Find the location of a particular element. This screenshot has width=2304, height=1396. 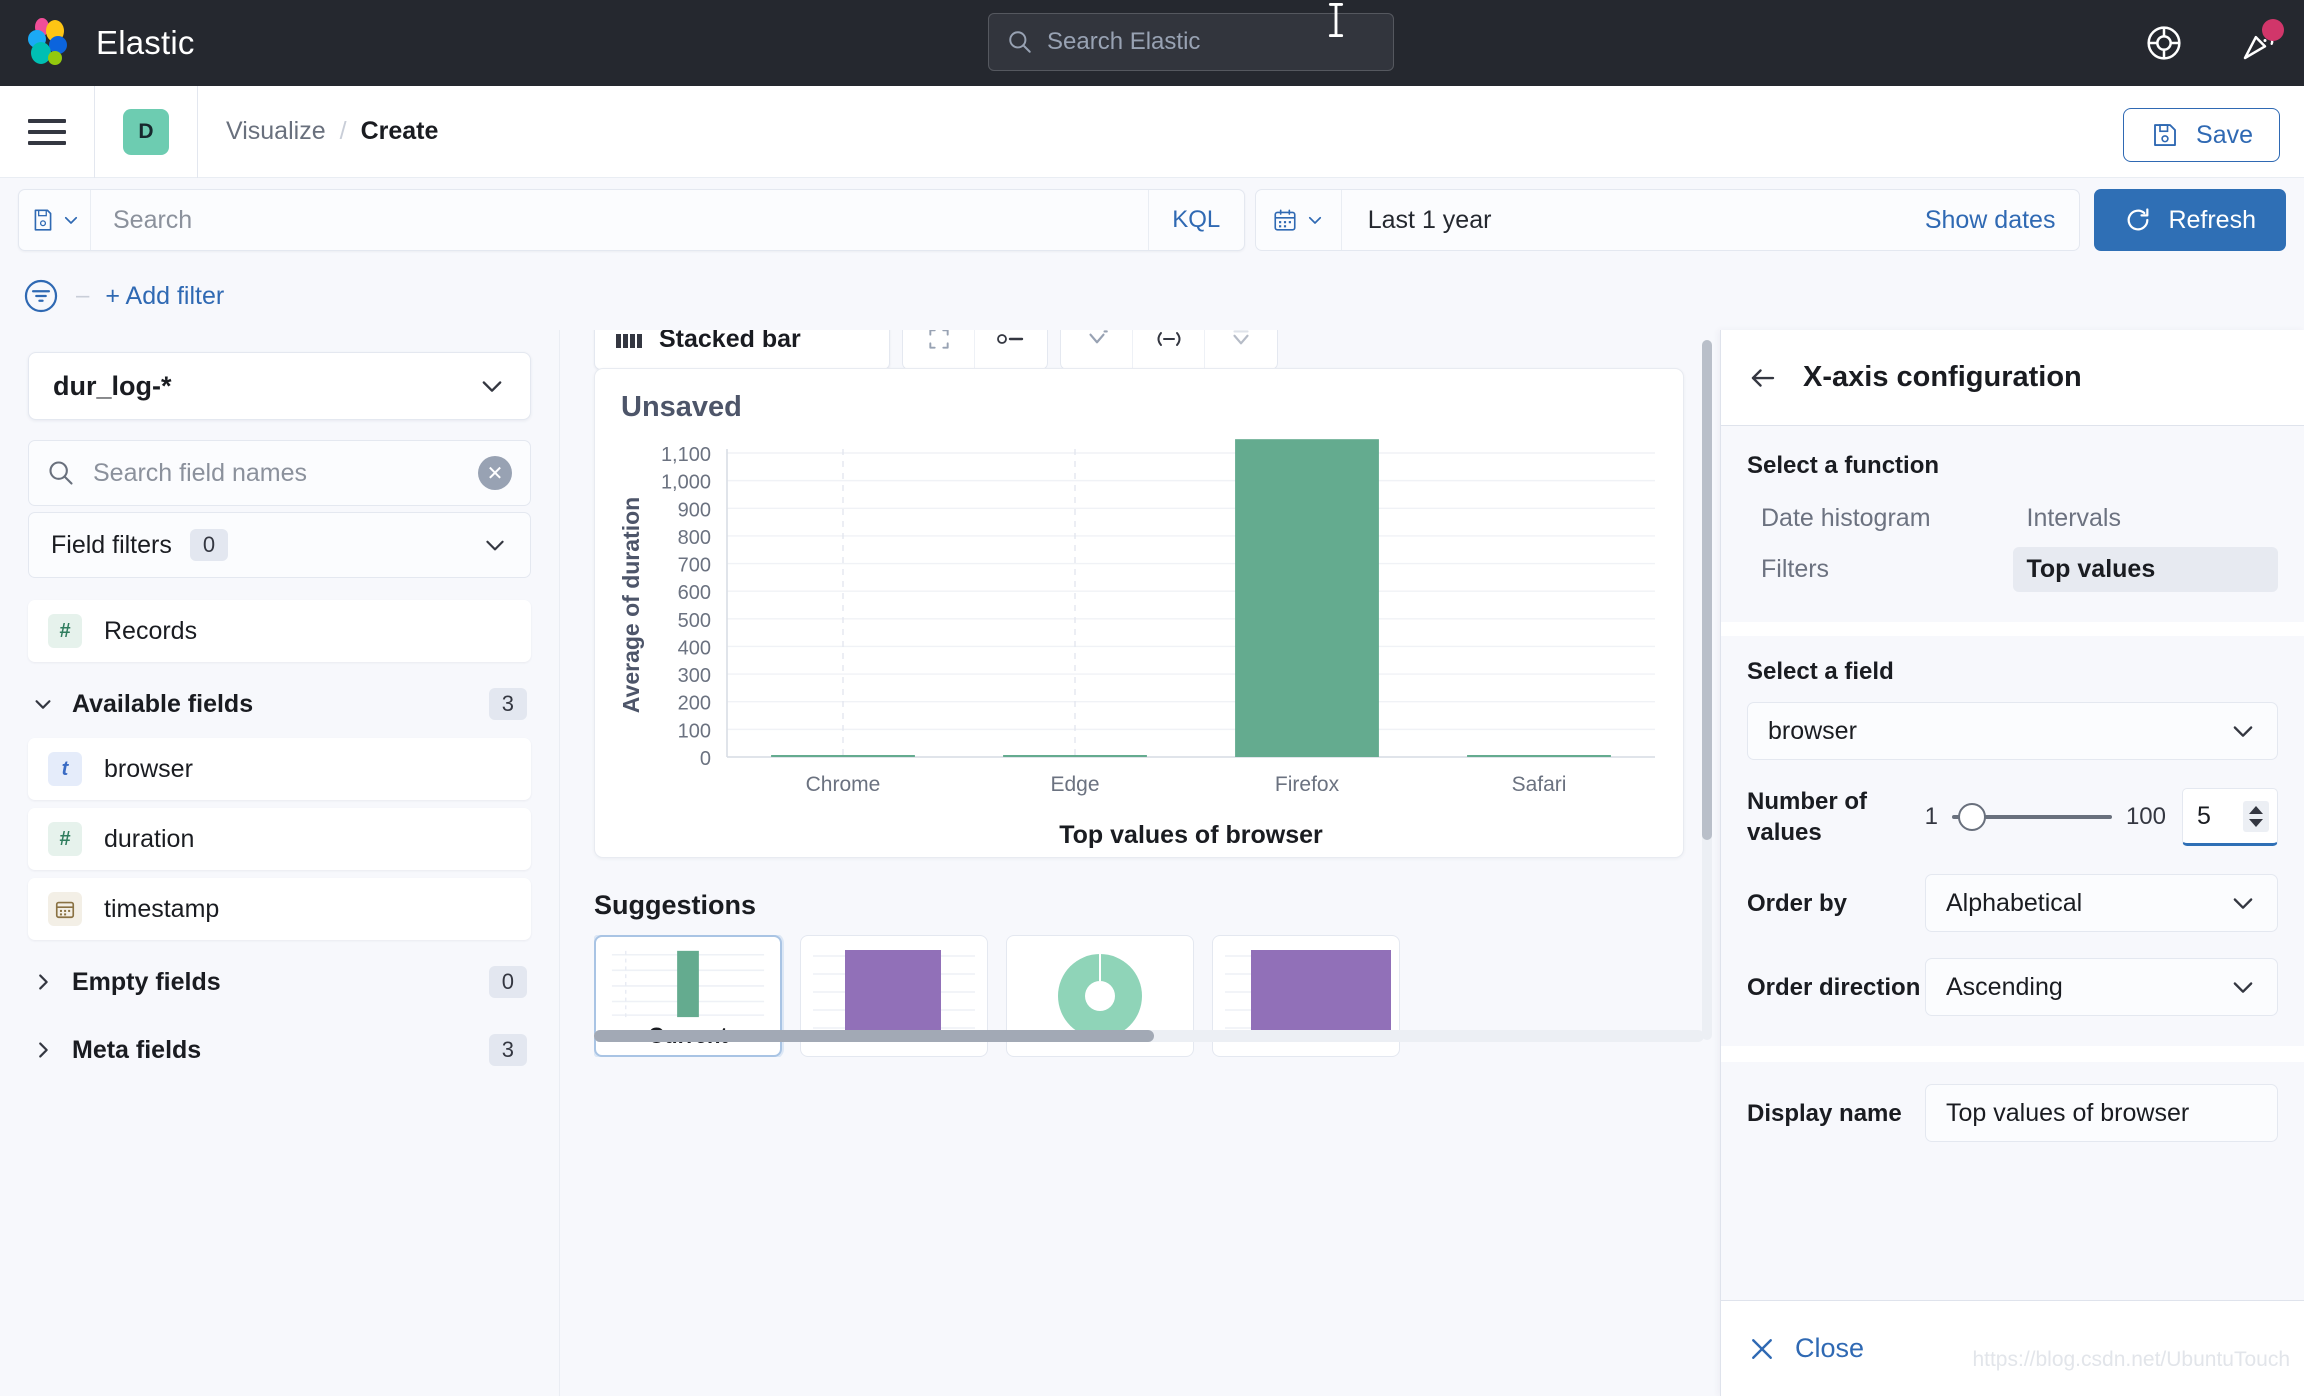

brand-name: Elastic is located at coordinates (145, 42).